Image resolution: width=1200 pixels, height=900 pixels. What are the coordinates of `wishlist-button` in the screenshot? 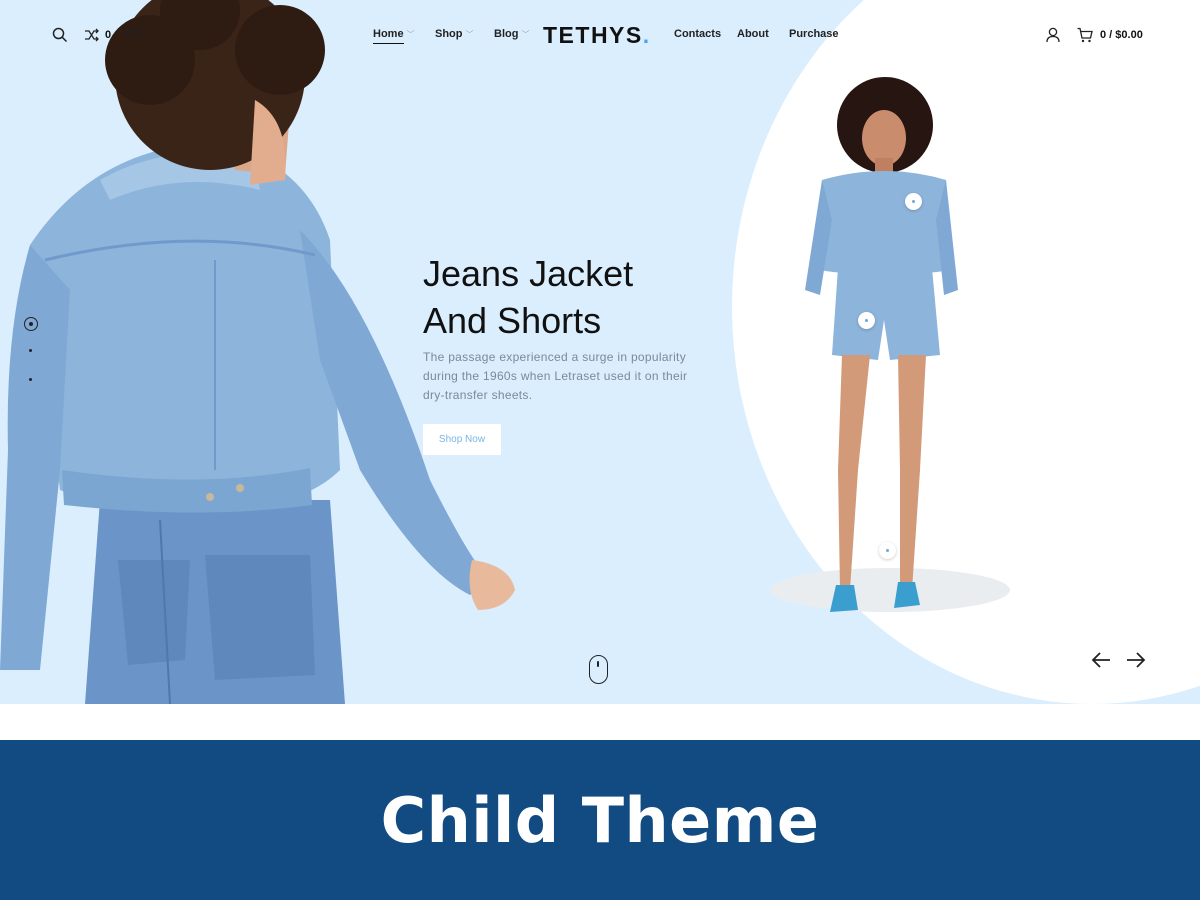 It's located at (134, 35).